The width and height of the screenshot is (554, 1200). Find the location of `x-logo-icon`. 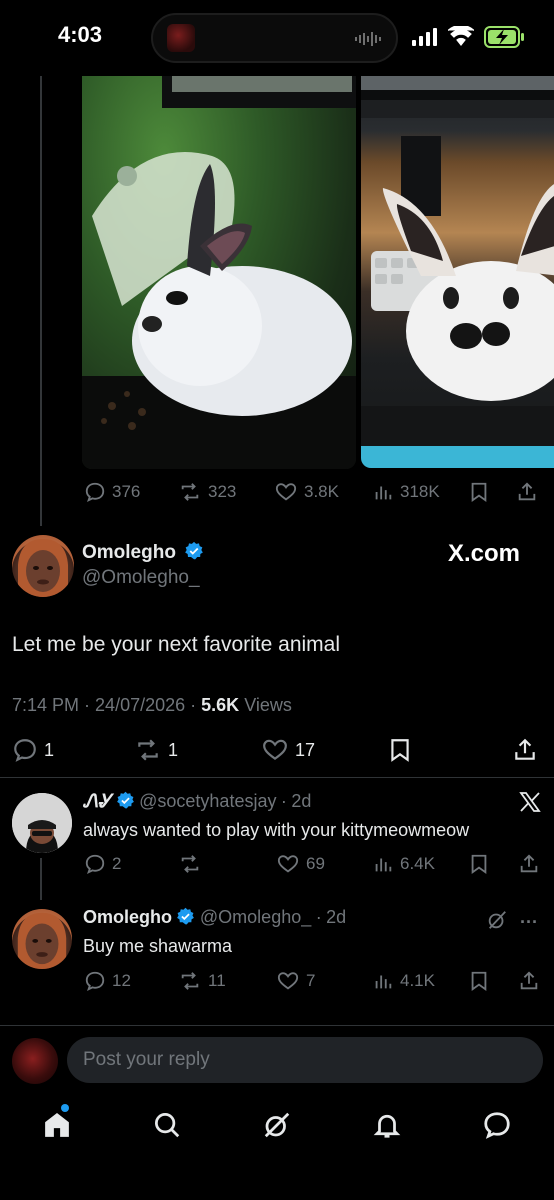

x-logo-icon is located at coordinates (530, 802).